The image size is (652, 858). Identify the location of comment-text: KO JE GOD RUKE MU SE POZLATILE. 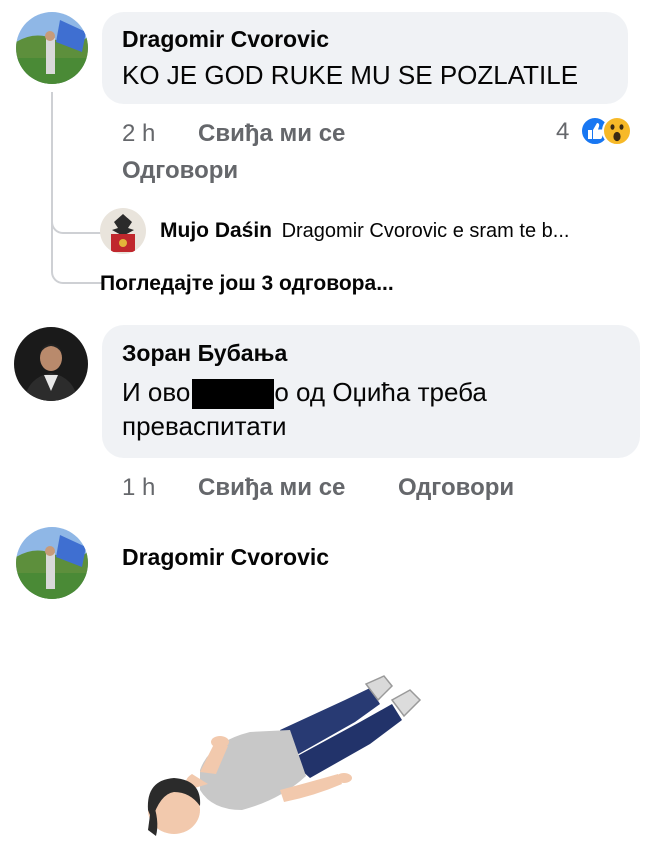
(350, 75).